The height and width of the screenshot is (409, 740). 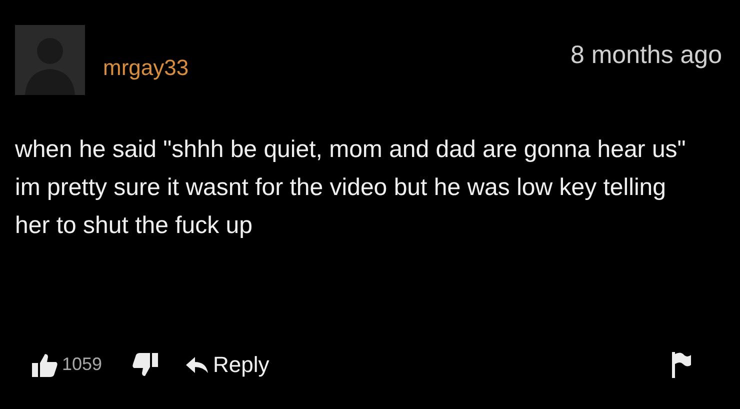 I want to click on thumbs-down-icon, so click(x=145, y=364).